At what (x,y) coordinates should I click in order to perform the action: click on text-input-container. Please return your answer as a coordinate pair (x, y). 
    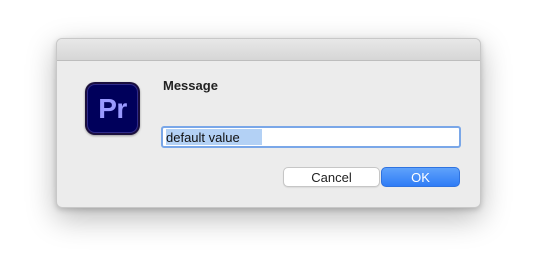
    Looking at the image, I should click on (311, 137).